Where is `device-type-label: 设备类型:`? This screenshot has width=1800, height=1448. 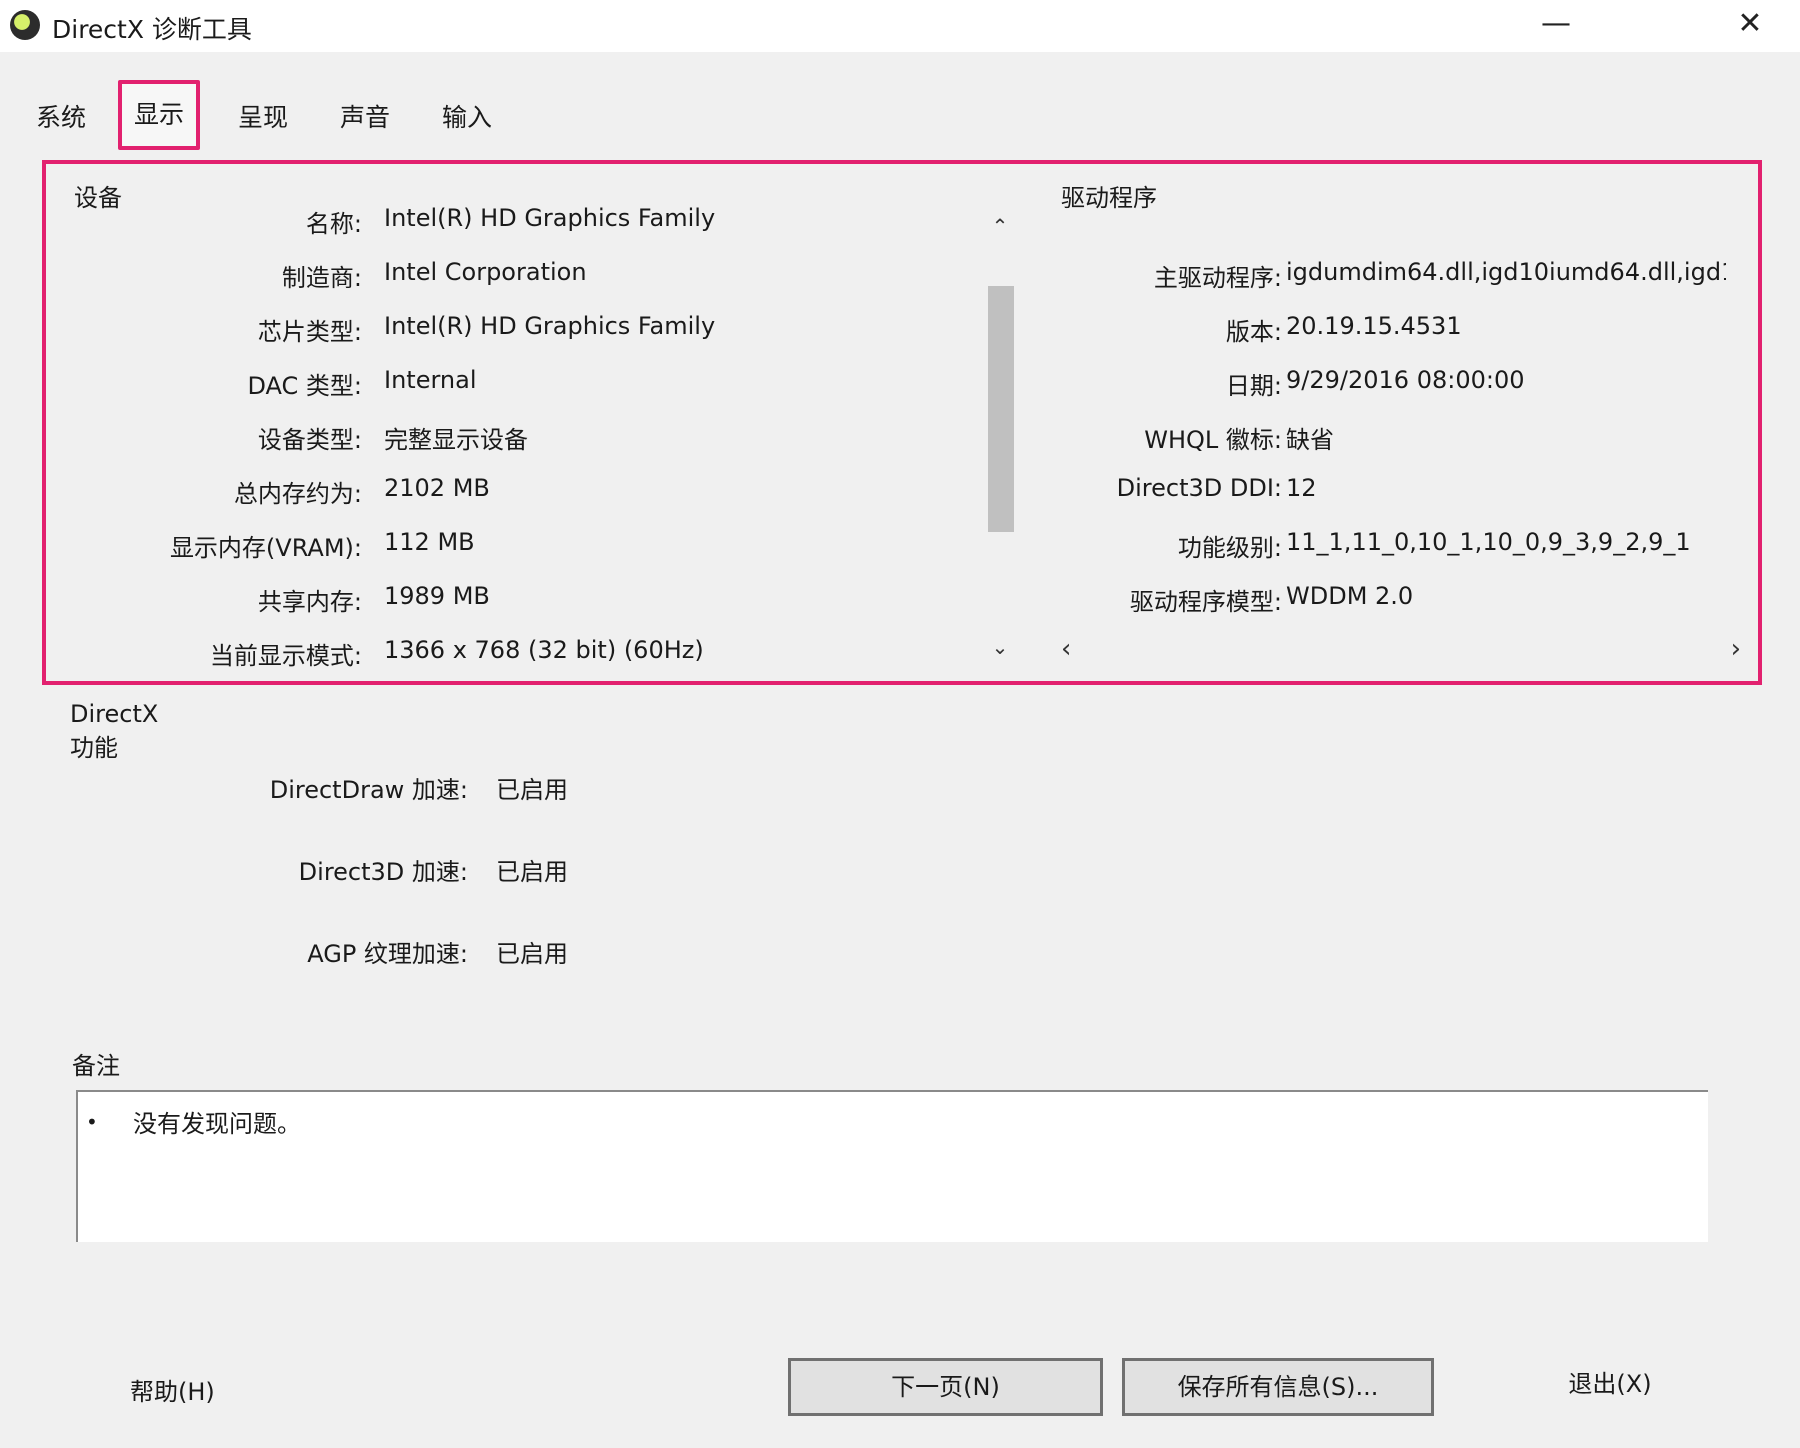
device-type-label: 设备类型: is located at coordinates (309, 440).